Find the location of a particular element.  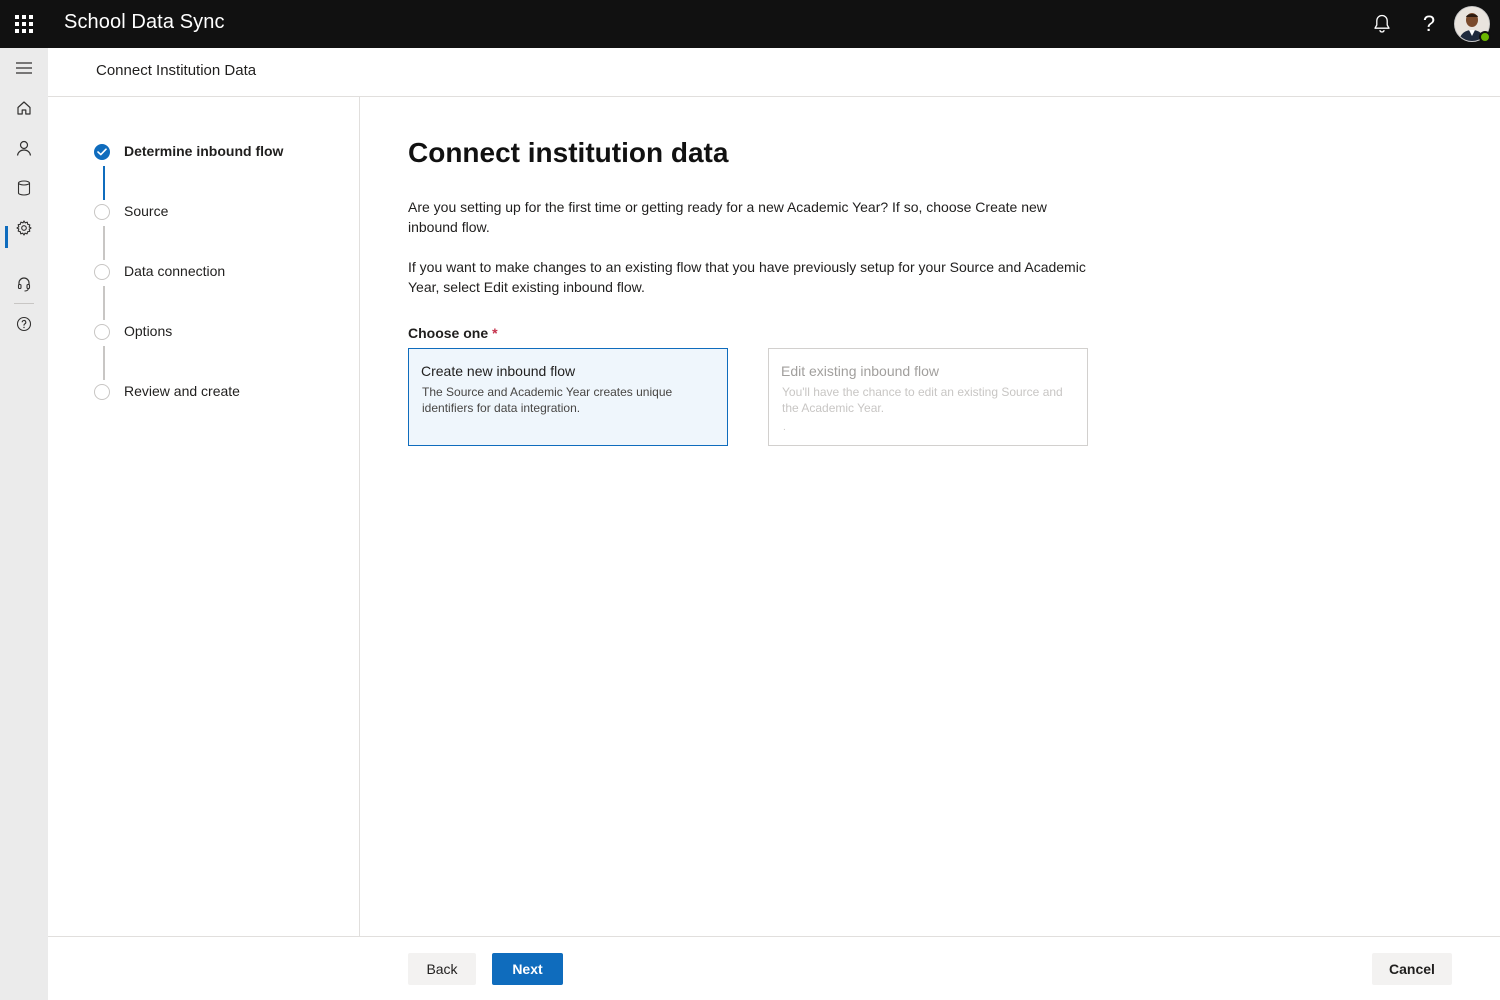

page-title: Connect Institution Data is located at coordinates (176, 70).